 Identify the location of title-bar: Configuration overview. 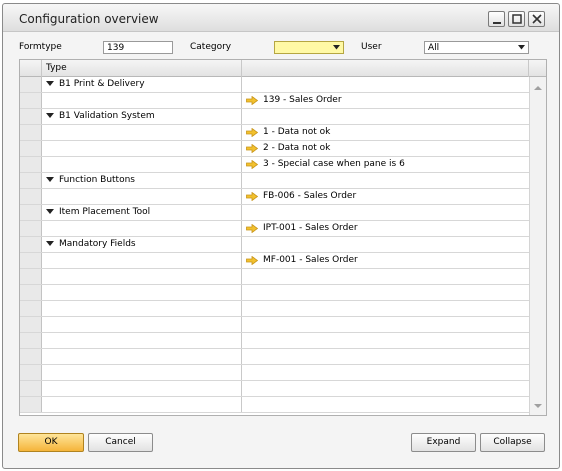
(281, 18).